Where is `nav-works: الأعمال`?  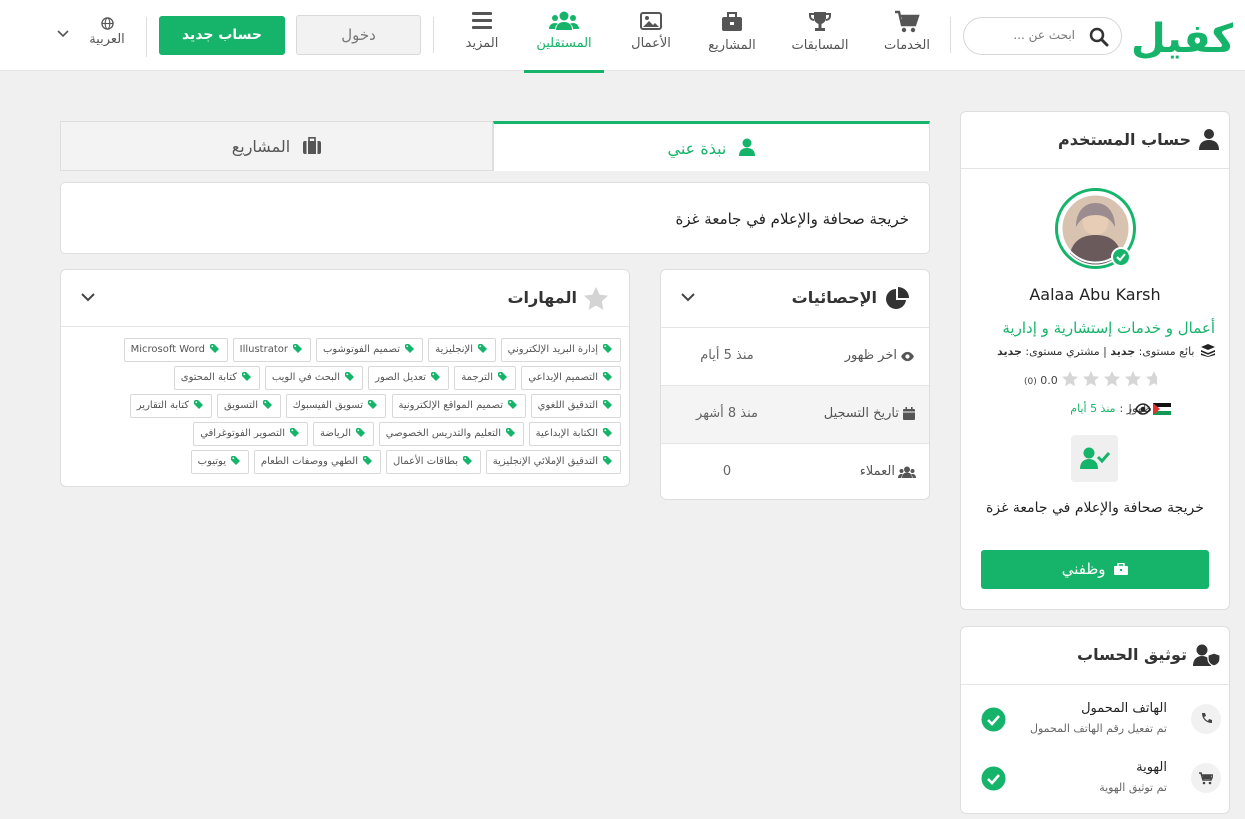 nav-works: الأعمال is located at coordinates (651, 35).